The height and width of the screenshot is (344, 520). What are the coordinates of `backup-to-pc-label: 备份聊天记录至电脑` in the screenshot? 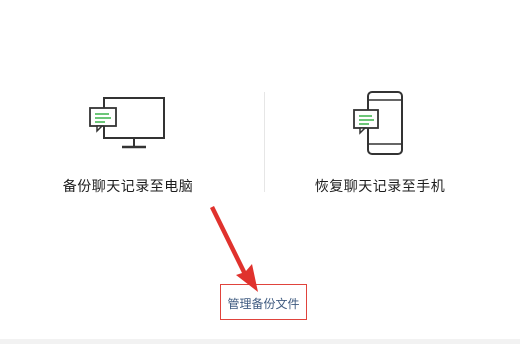 It's located at (128, 186).